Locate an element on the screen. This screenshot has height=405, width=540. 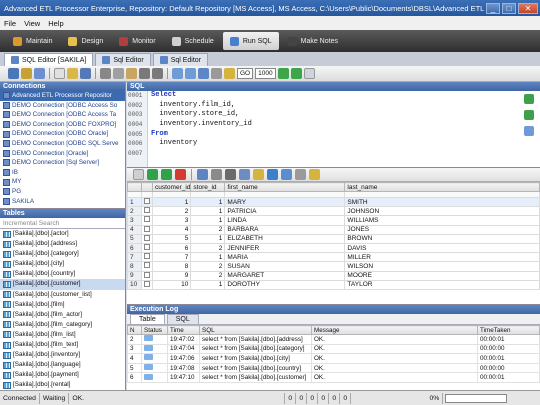
clipboard-icon is located at coordinates (529, 131).